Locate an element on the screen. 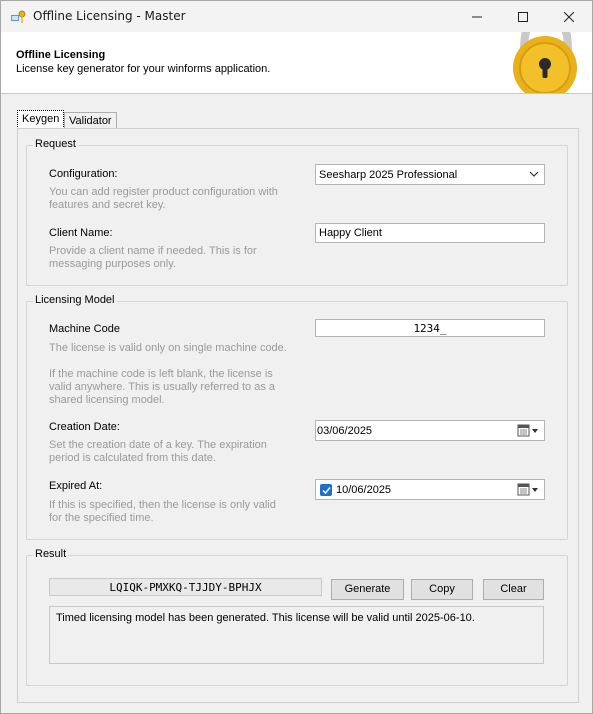 This screenshot has height=714, width=593. license-key-field: LQIQK-PMXKQ-TJJDY-BPHJX is located at coordinates (185, 587).